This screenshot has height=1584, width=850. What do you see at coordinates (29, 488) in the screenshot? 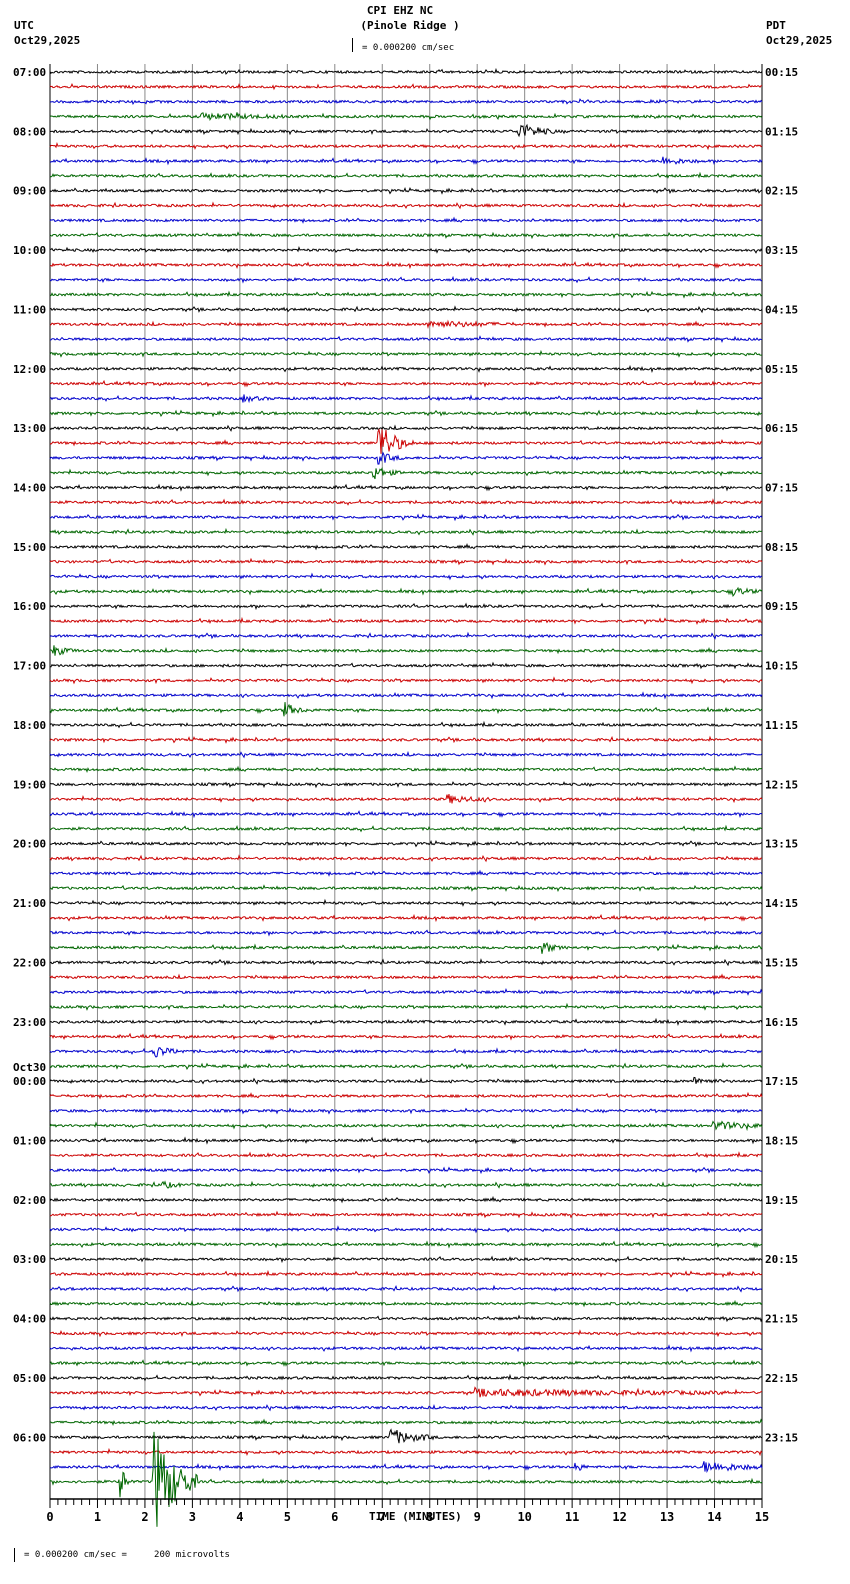
I see `utc-hour-label: 14:00` at bounding box center [29, 488].